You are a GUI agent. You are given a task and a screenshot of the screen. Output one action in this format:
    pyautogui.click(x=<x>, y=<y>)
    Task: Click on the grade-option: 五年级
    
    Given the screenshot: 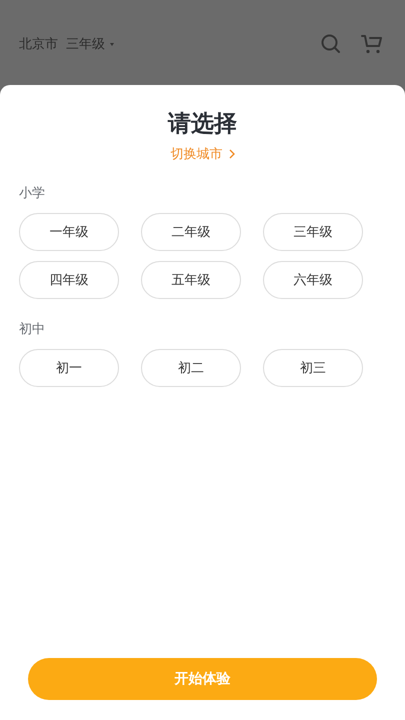 What is the action you would take?
    pyautogui.click(x=191, y=280)
    